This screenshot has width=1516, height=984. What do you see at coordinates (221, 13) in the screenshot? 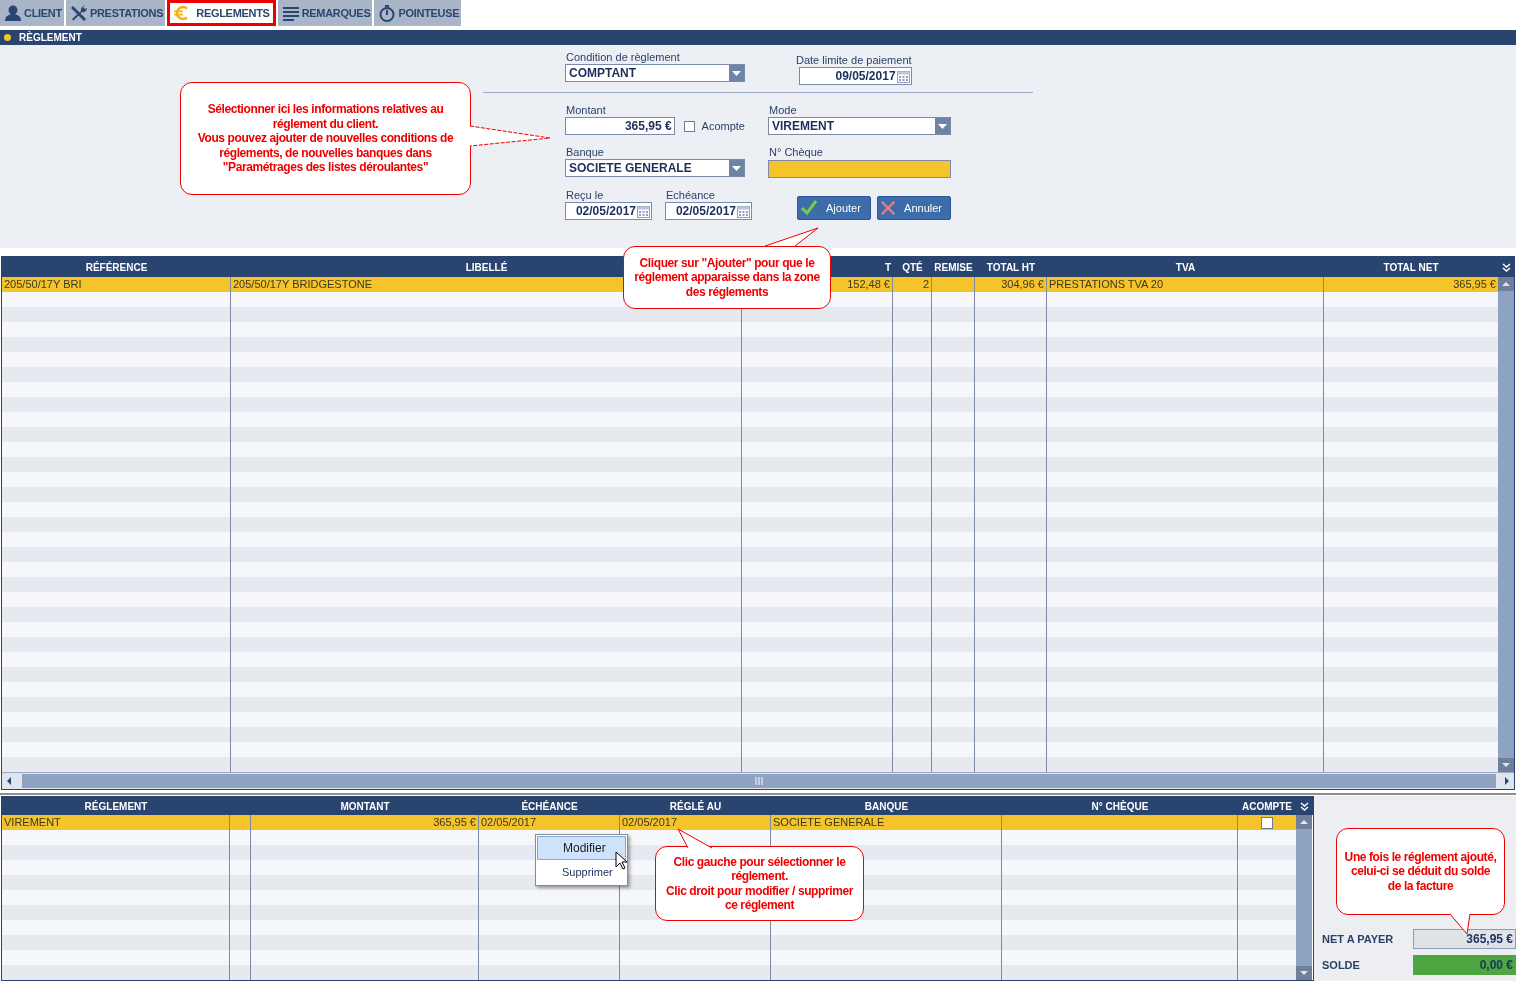
I see `tab: REGLEMENTS` at bounding box center [221, 13].